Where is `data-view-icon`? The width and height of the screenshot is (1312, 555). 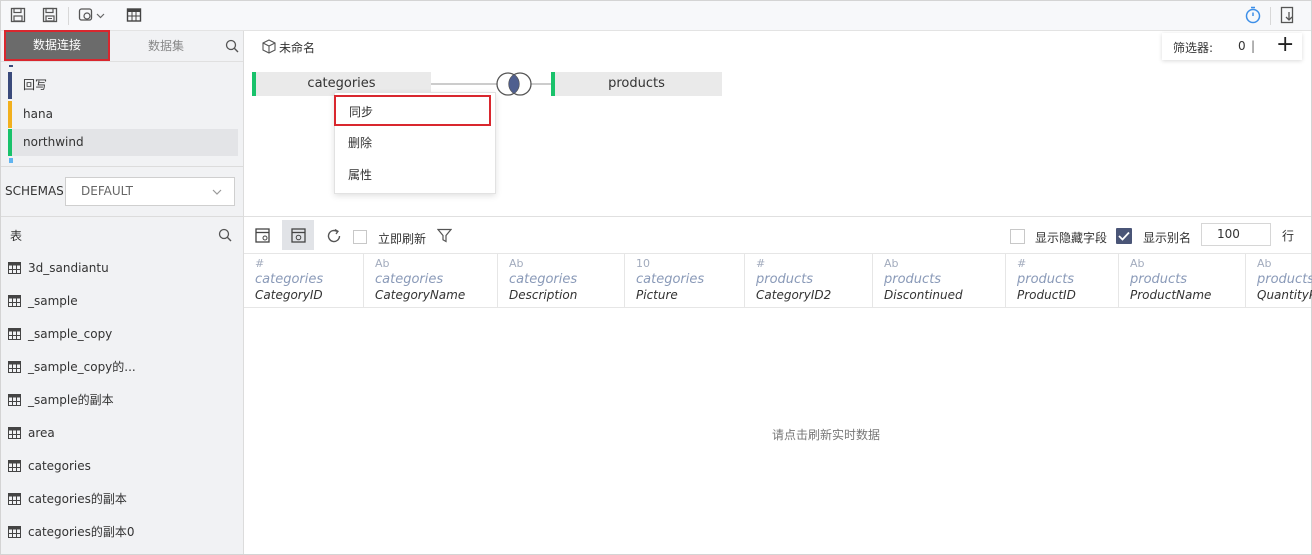
data-view-icon is located at coordinates (298, 235).